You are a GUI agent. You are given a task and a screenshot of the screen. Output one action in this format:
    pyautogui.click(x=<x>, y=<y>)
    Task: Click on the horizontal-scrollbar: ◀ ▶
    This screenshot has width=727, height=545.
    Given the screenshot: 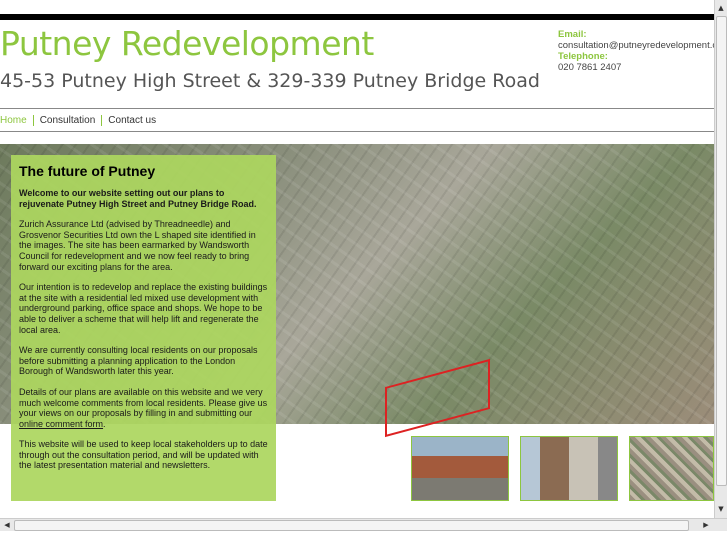 What is the action you would take?
    pyautogui.click(x=363, y=524)
    